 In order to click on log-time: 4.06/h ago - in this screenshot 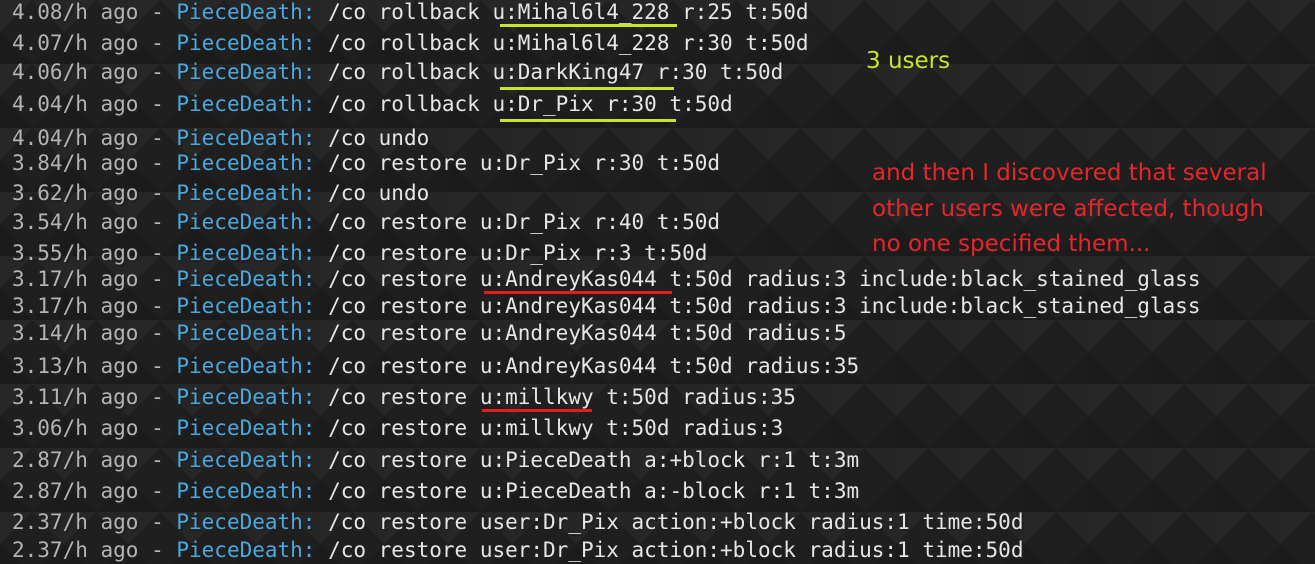, I will do `click(94, 72)`.